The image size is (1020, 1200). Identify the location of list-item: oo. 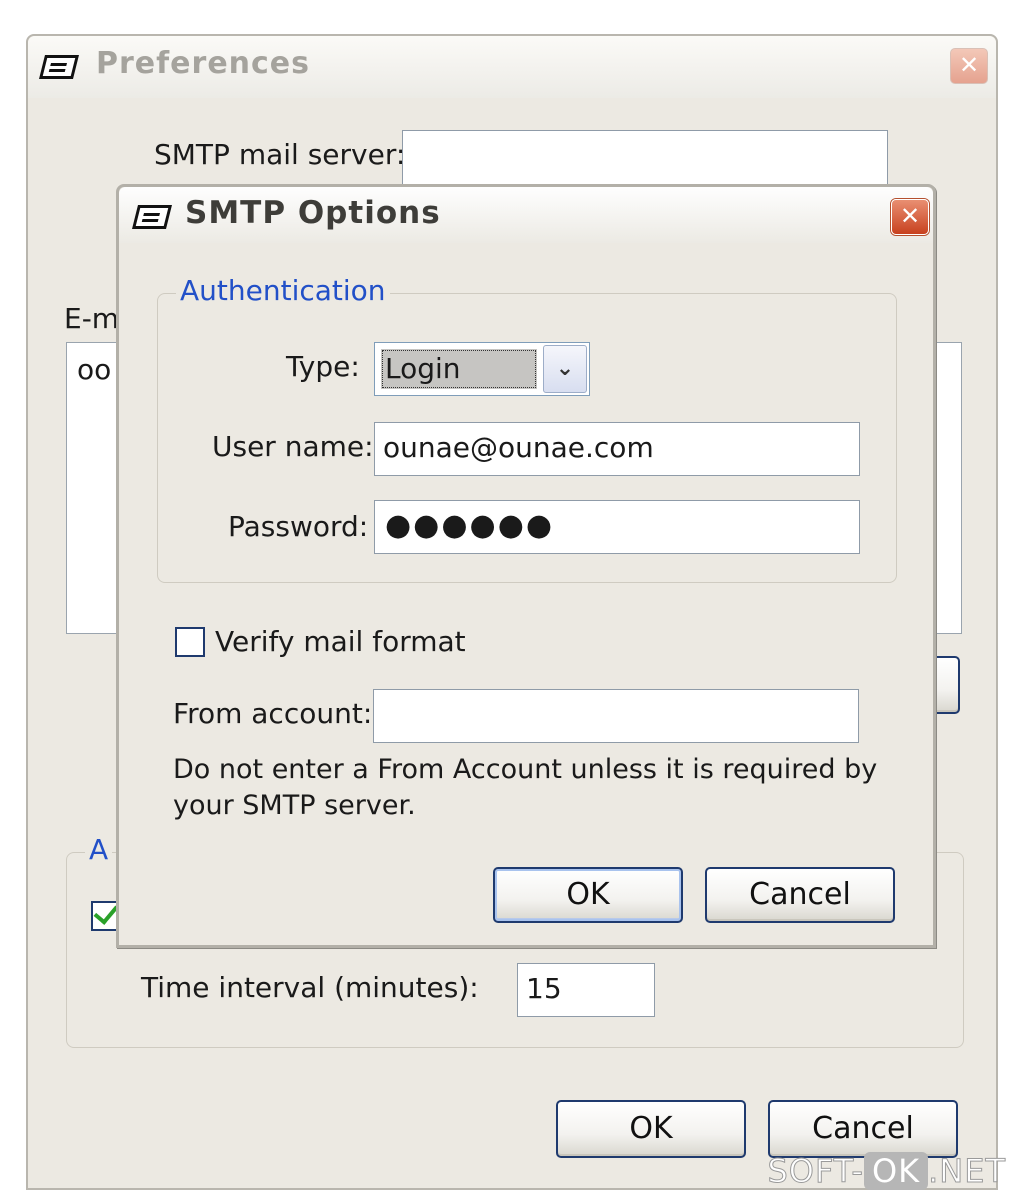
(94, 369).